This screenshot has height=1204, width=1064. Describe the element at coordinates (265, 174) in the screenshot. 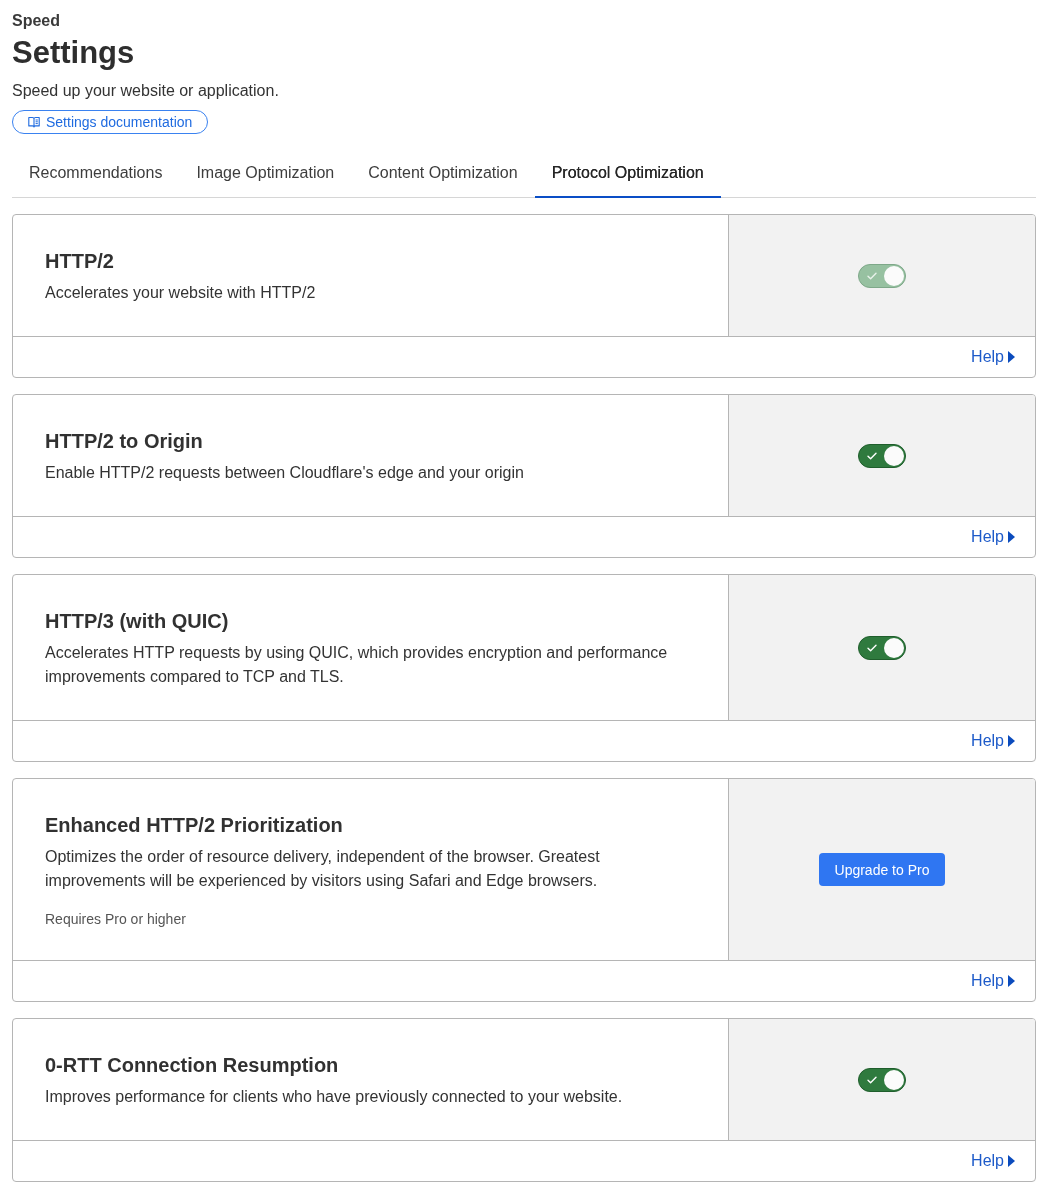

I see `tab: Image Optimization` at that location.